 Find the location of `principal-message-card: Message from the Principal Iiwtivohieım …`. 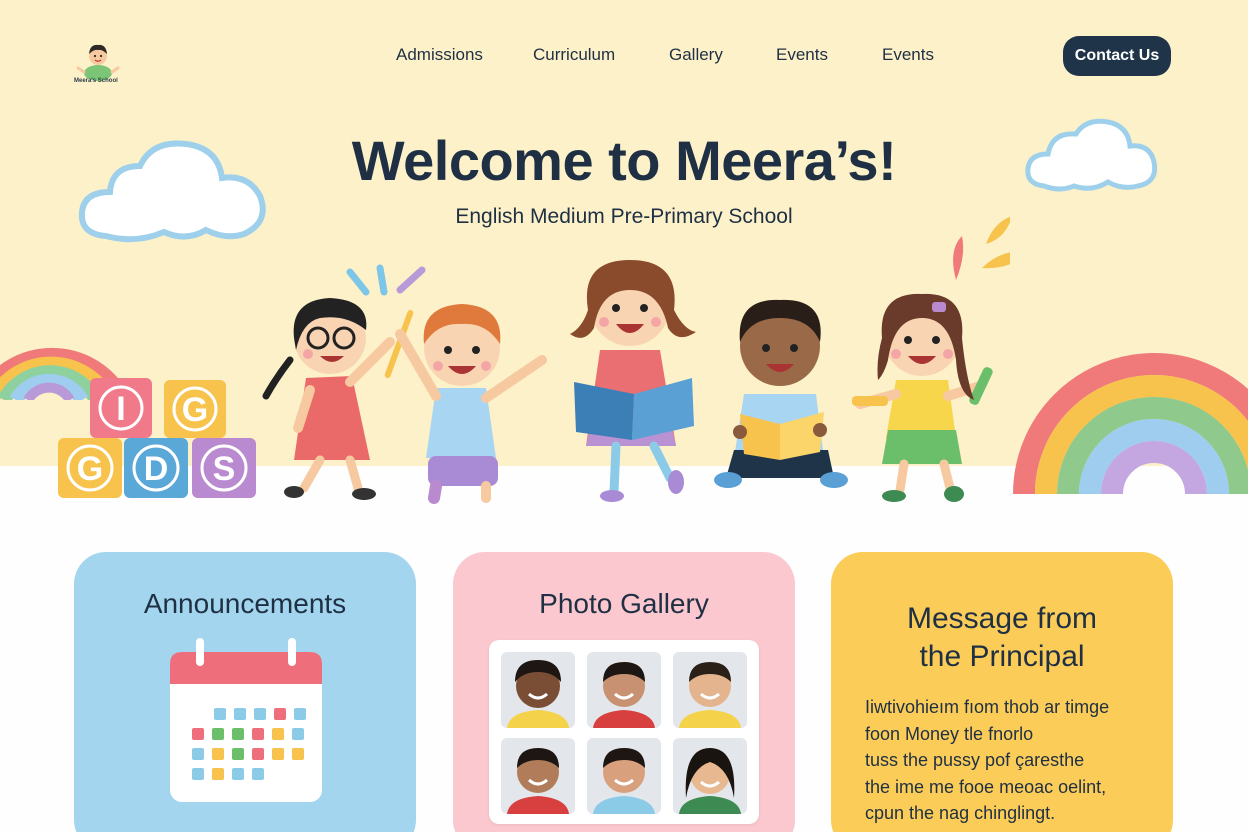

principal-message-card: Message from the Principal Iiwtivohieım … is located at coordinates (1002, 692).